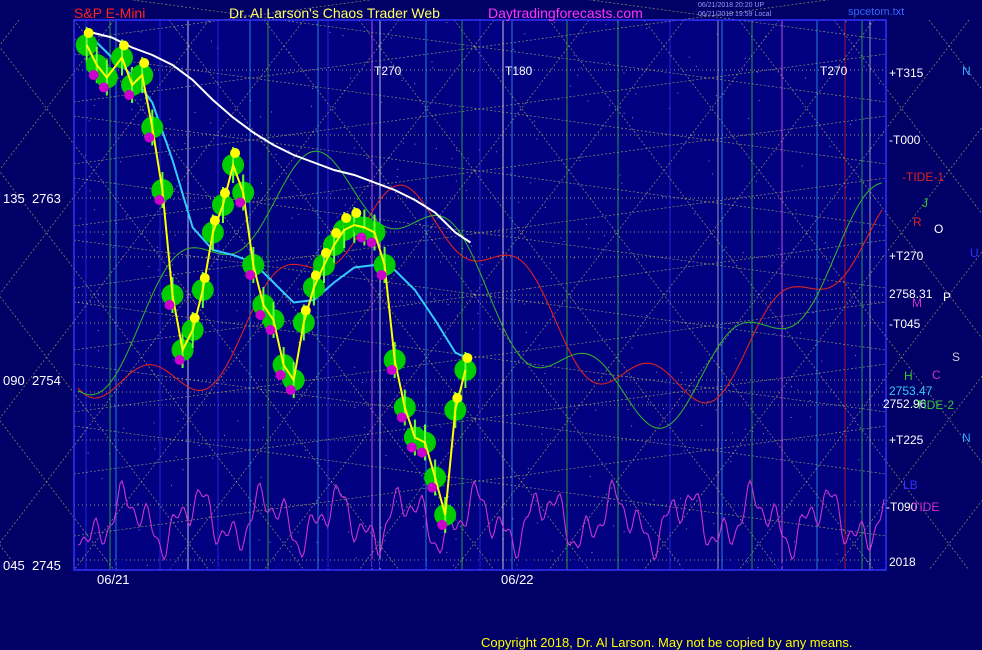 The image size is (982, 650). What do you see at coordinates (388, 71) in the screenshot?
I see `time-label: T270` at bounding box center [388, 71].